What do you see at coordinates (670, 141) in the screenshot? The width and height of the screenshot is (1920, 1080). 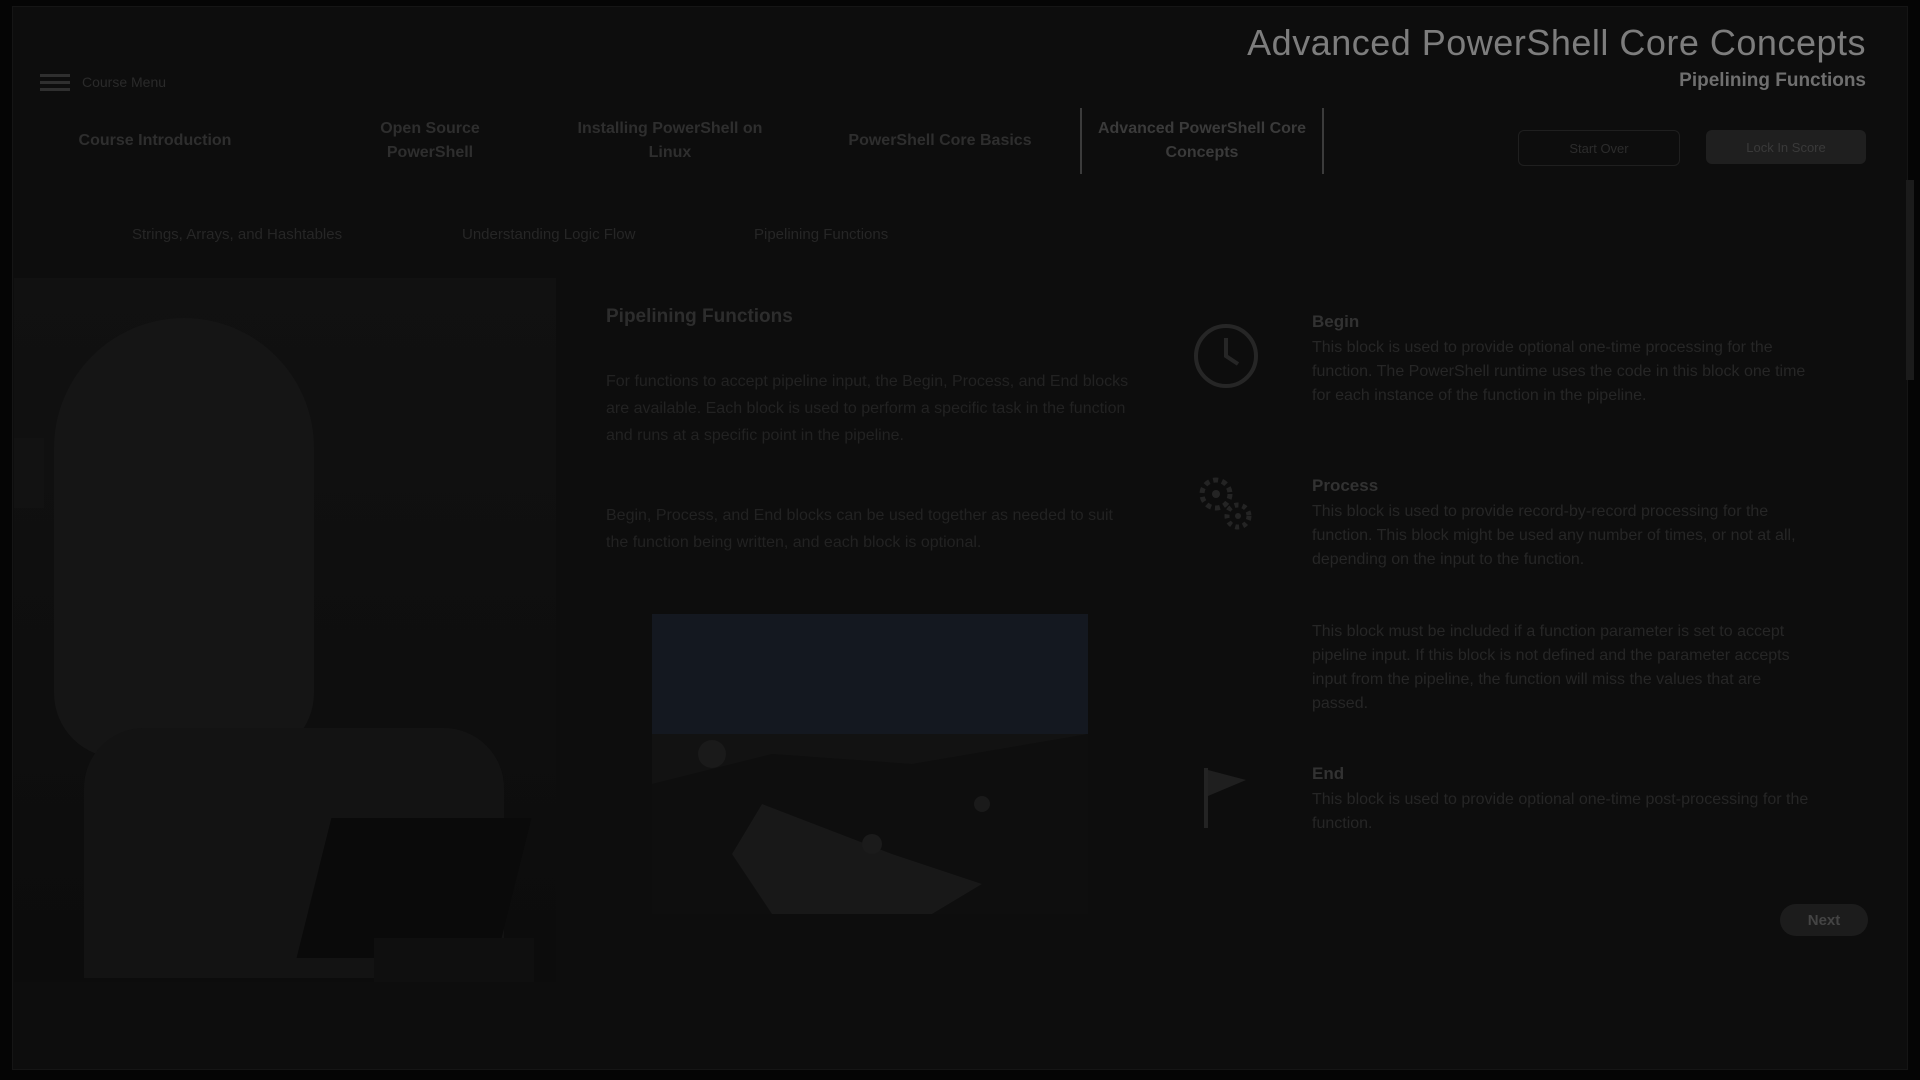 I see `tab-installing-powershell-linux: Installing PowerShell on Linux` at bounding box center [670, 141].